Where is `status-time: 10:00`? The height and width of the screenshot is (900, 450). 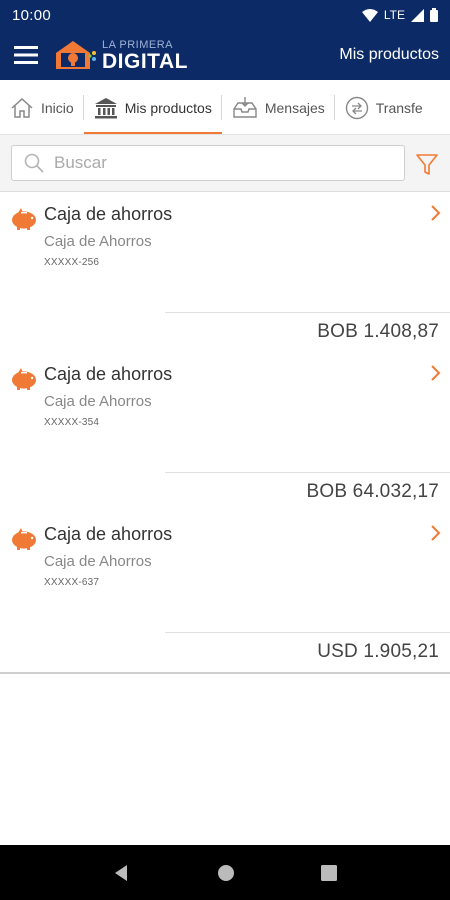
status-time: 10:00 is located at coordinates (32, 15).